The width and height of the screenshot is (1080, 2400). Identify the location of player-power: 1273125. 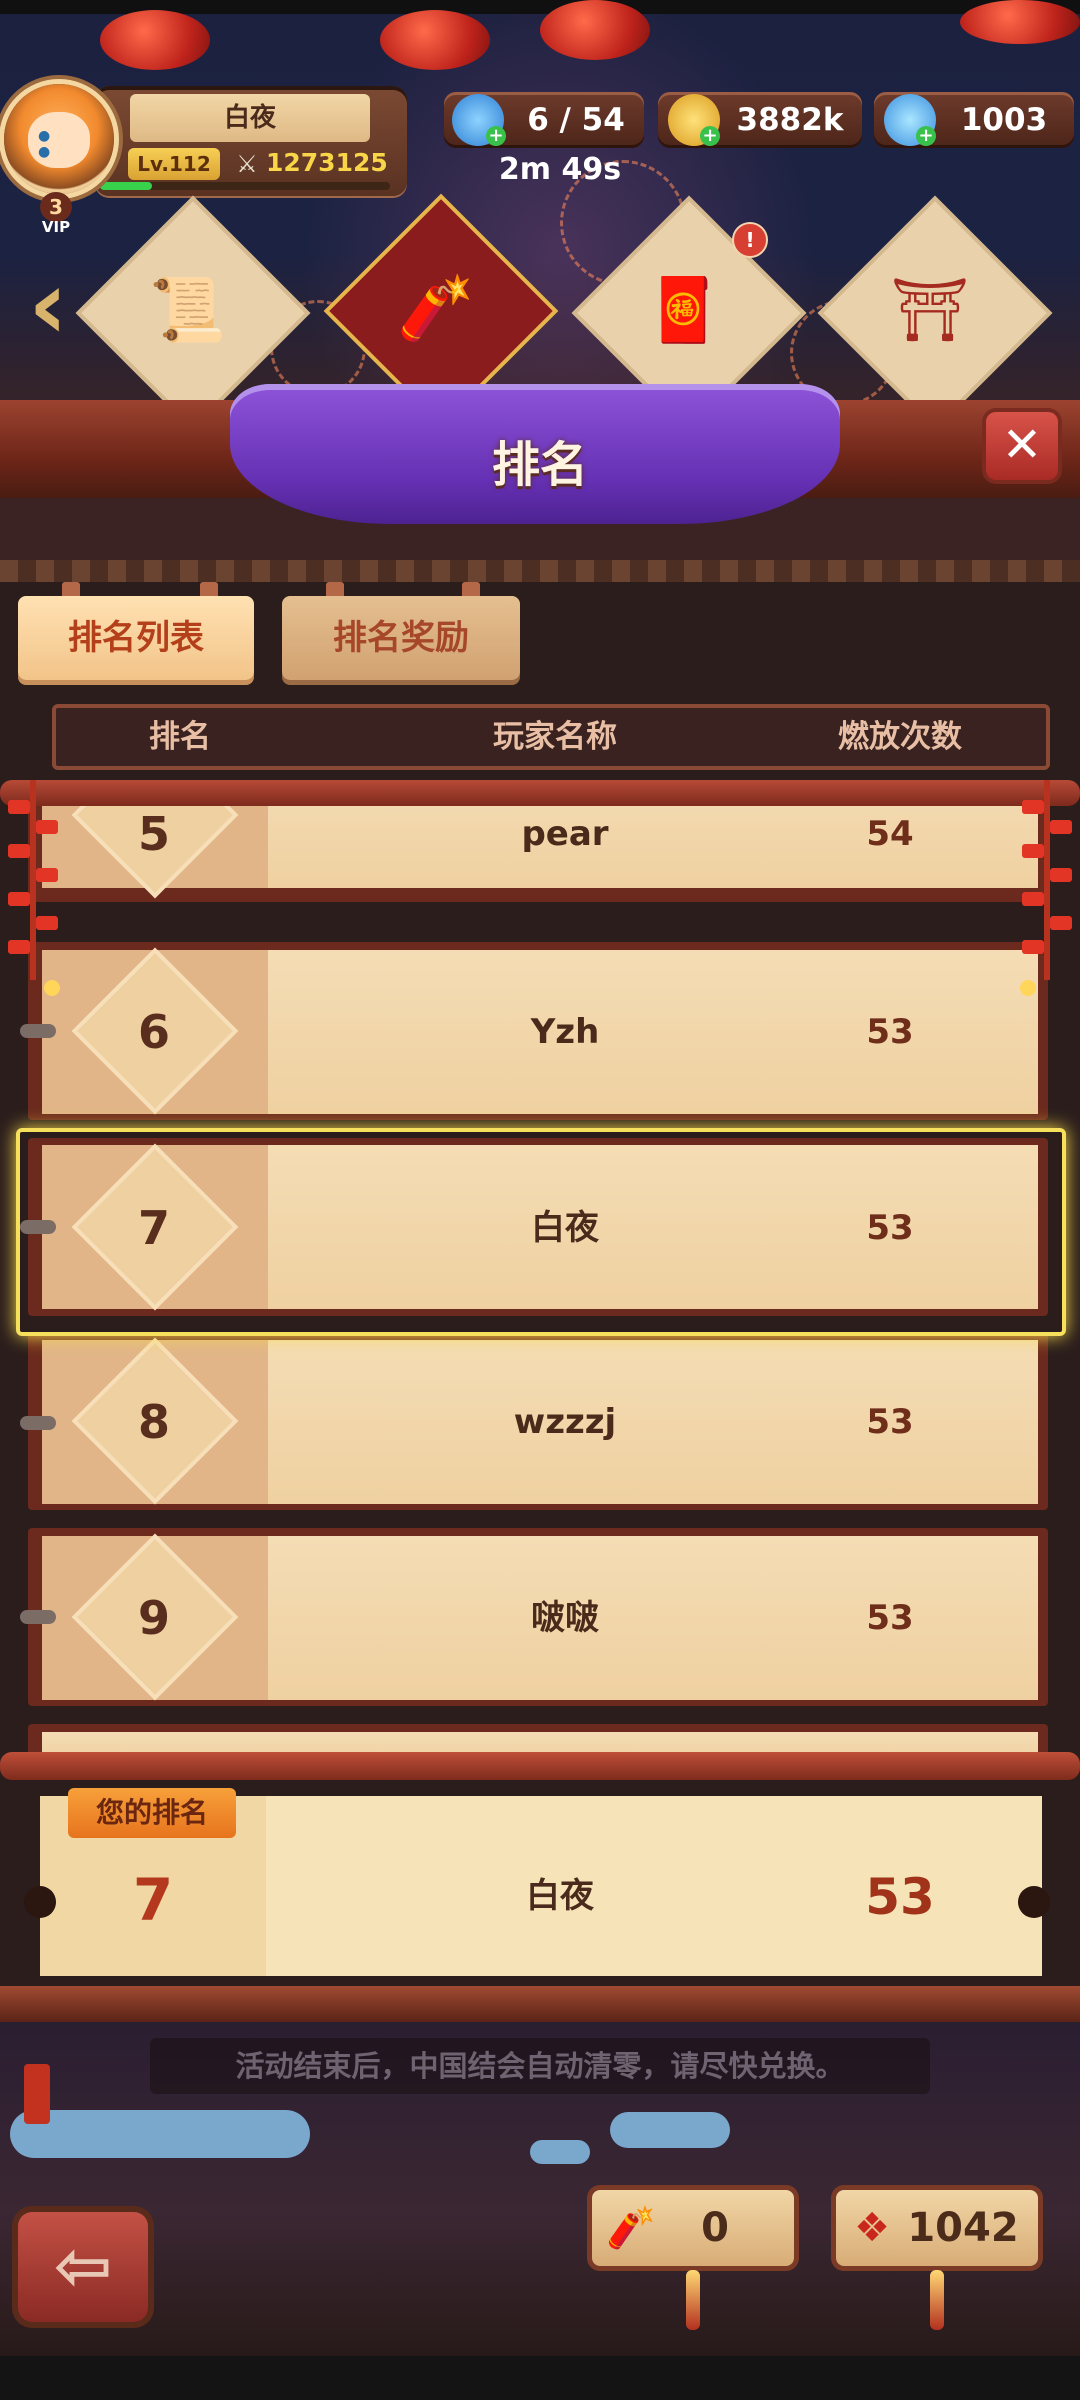
(327, 162).